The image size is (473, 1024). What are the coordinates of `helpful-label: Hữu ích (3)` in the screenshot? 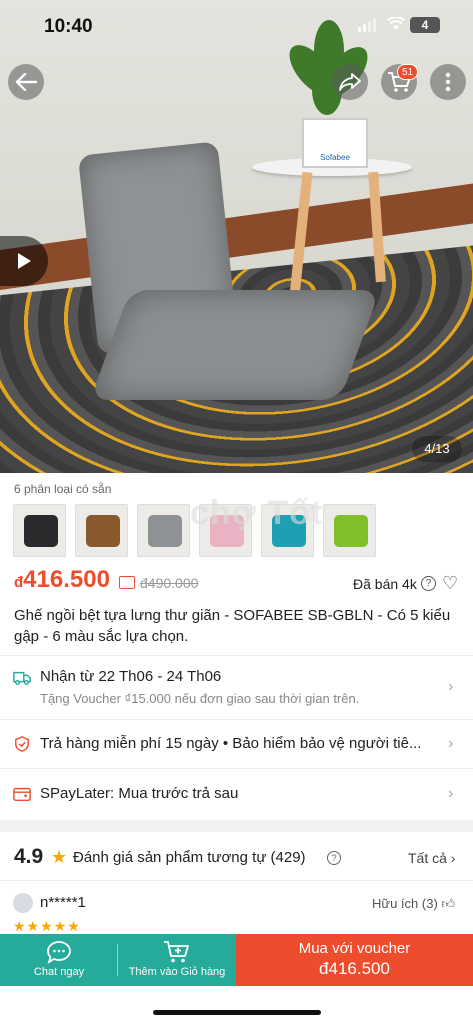 It's located at (405, 903).